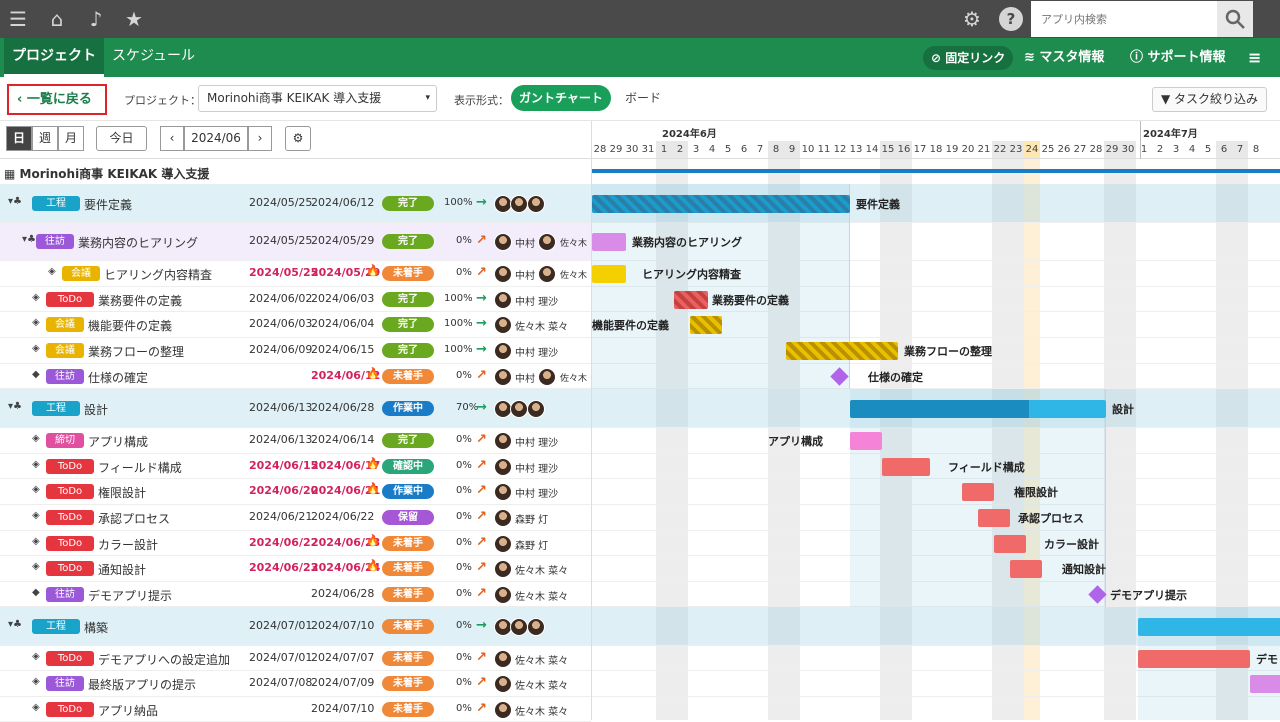 Image resolution: width=1280 pixels, height=722 pixels. I want to click on star-icon: ★, so click(134, 19).